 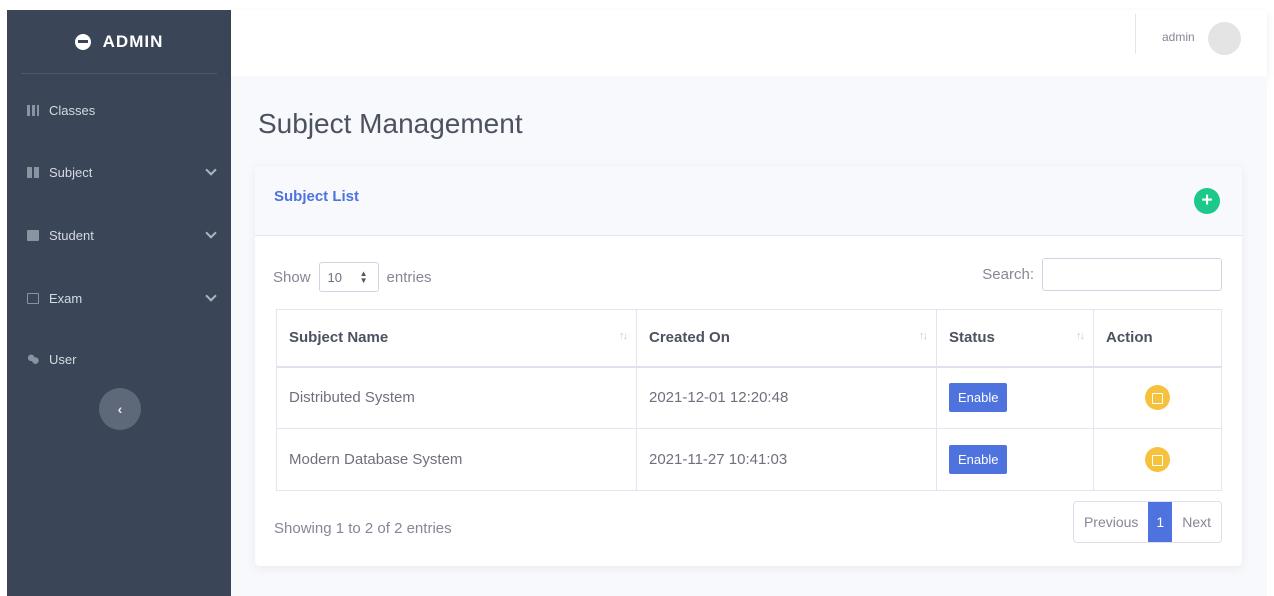 I want to click on card-header: Subject List +, so click(x=748, y=201).